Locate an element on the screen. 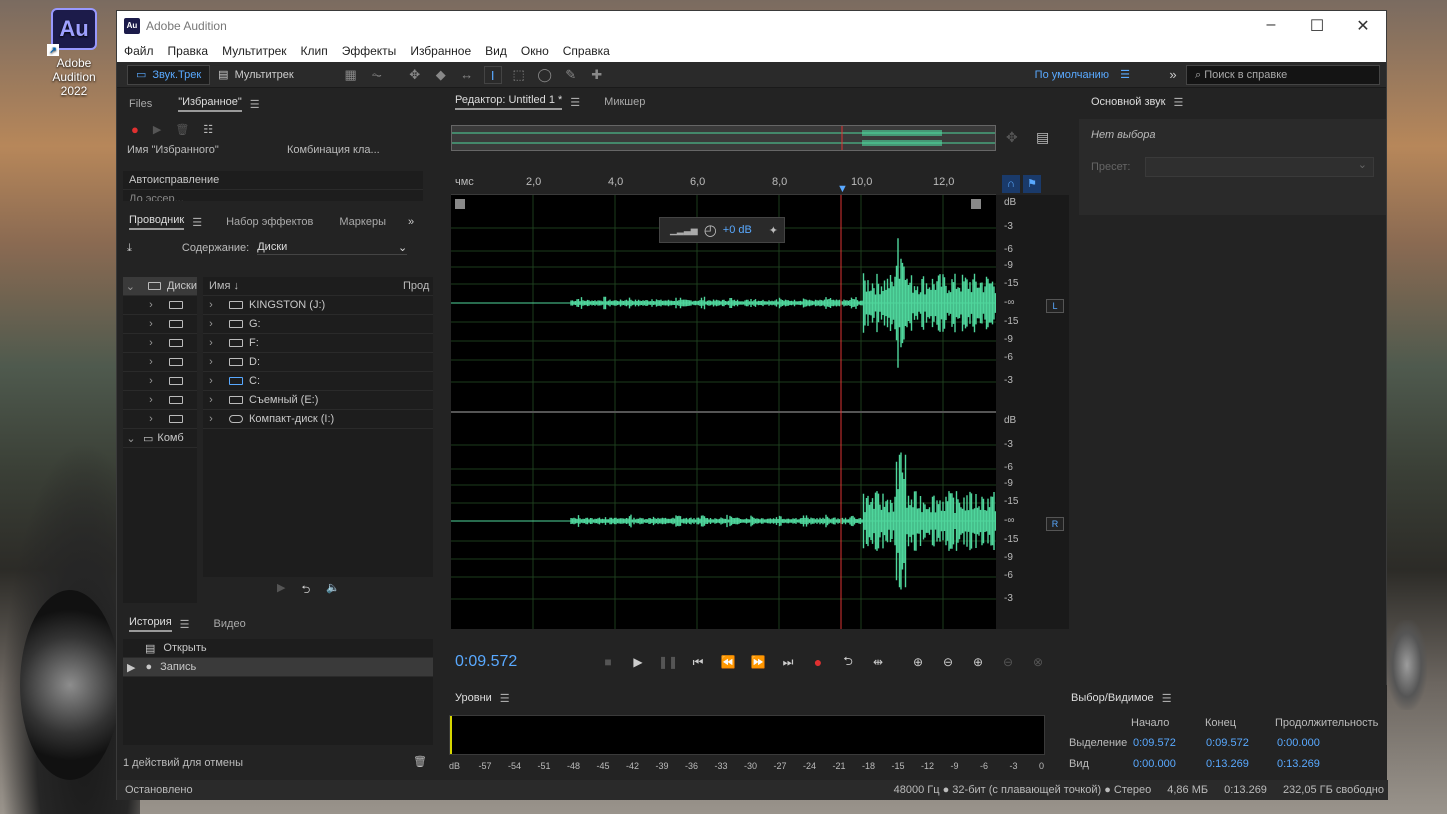  menu-view: Вид is located at coordinates (496, 51).